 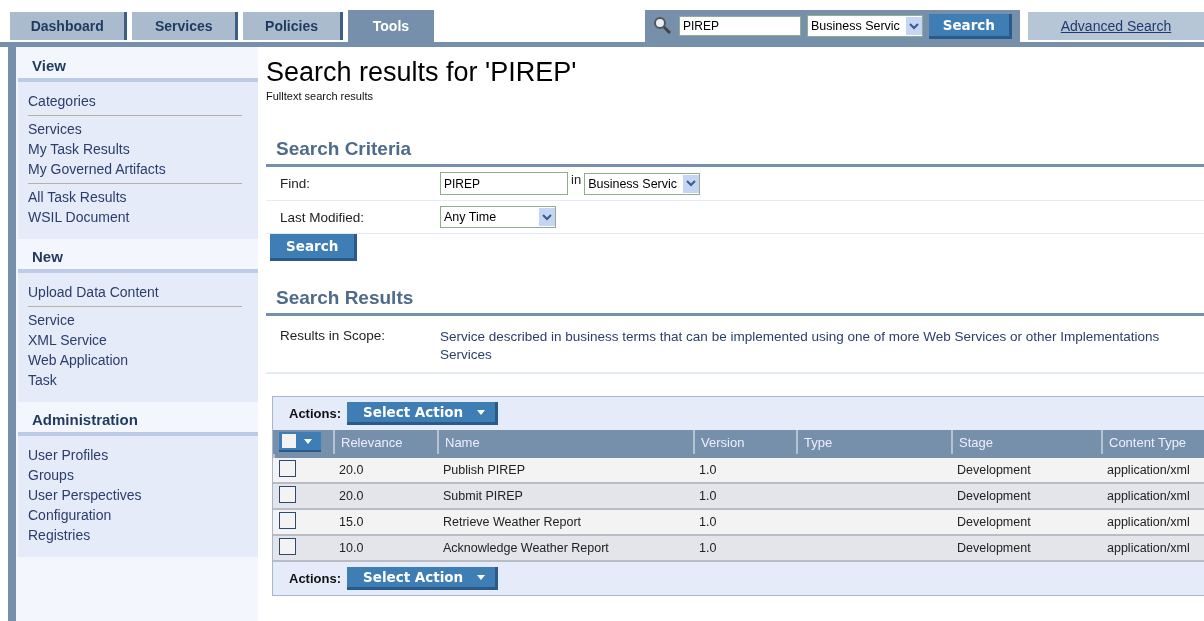 I want to click on table-cell-text: Publish PIREP, so click(x=484, y=470).